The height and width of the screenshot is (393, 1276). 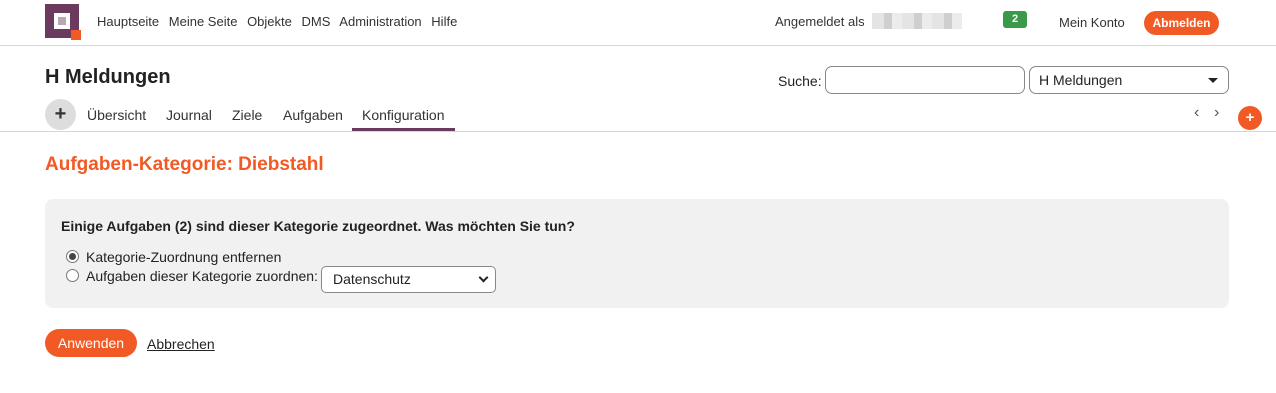 What do you see at coordinates (1250, 118) in the screenshot?
I see `add-action-button: +` at bounding box center [1250, 118].